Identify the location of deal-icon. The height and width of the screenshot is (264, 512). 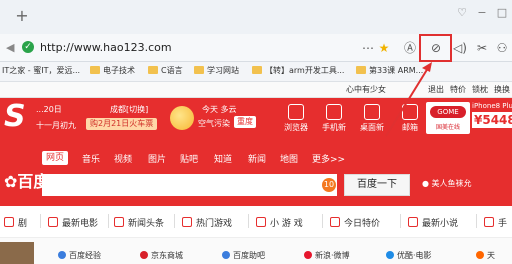
(335, 222).